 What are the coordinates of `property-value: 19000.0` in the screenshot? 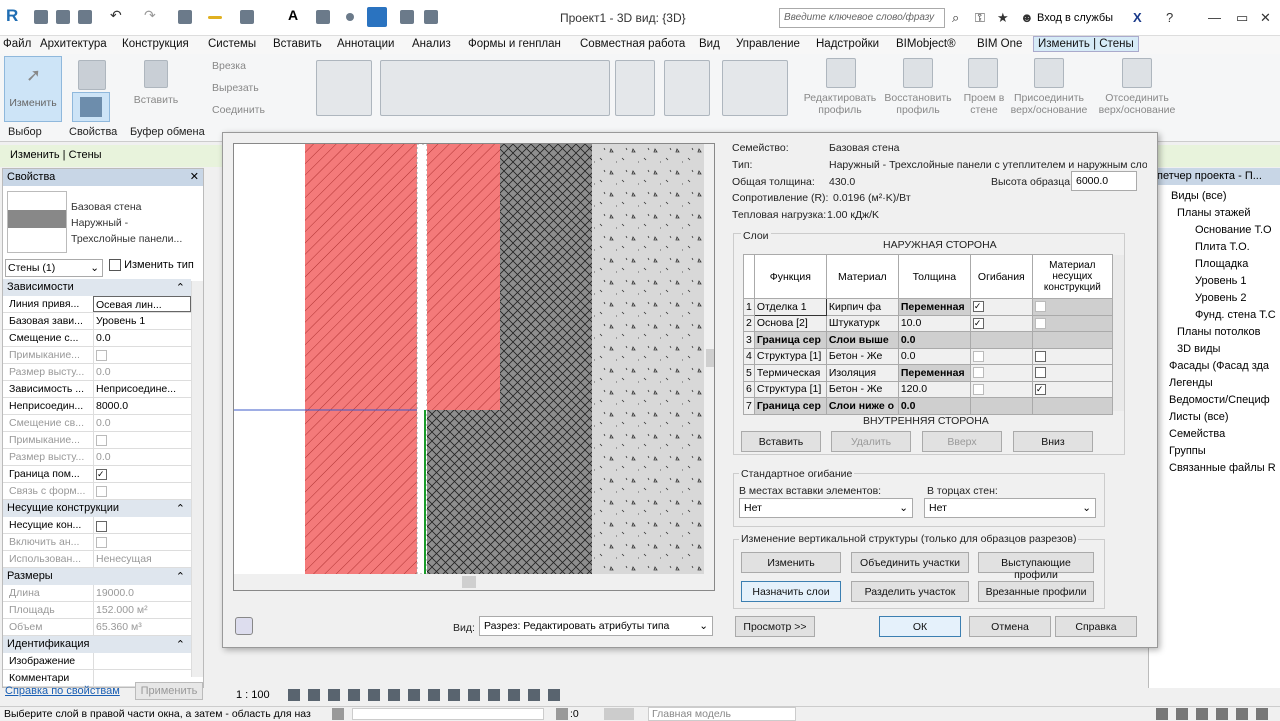 It's located at (142, 593).